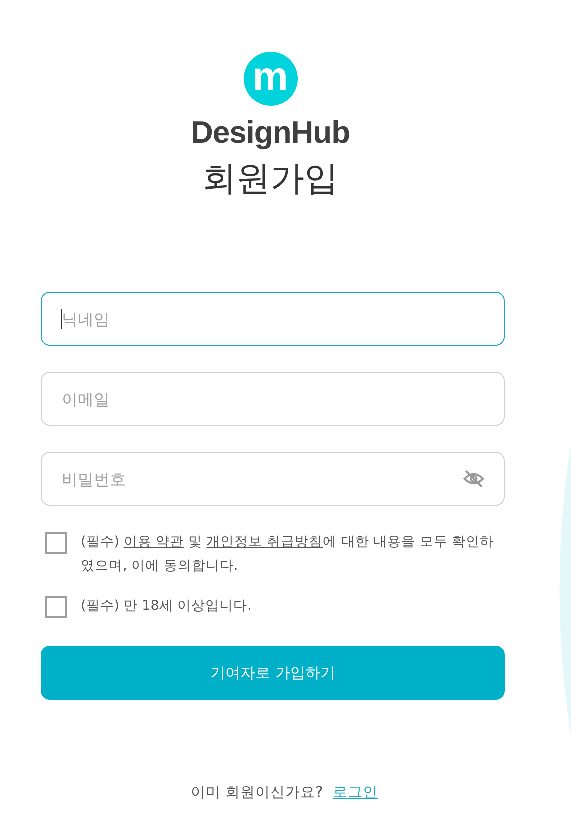  What do you see at coordinates (154, 542) in the screenshot?
I see `policy-link: 이용 약관` at bounding box center [154, 542].